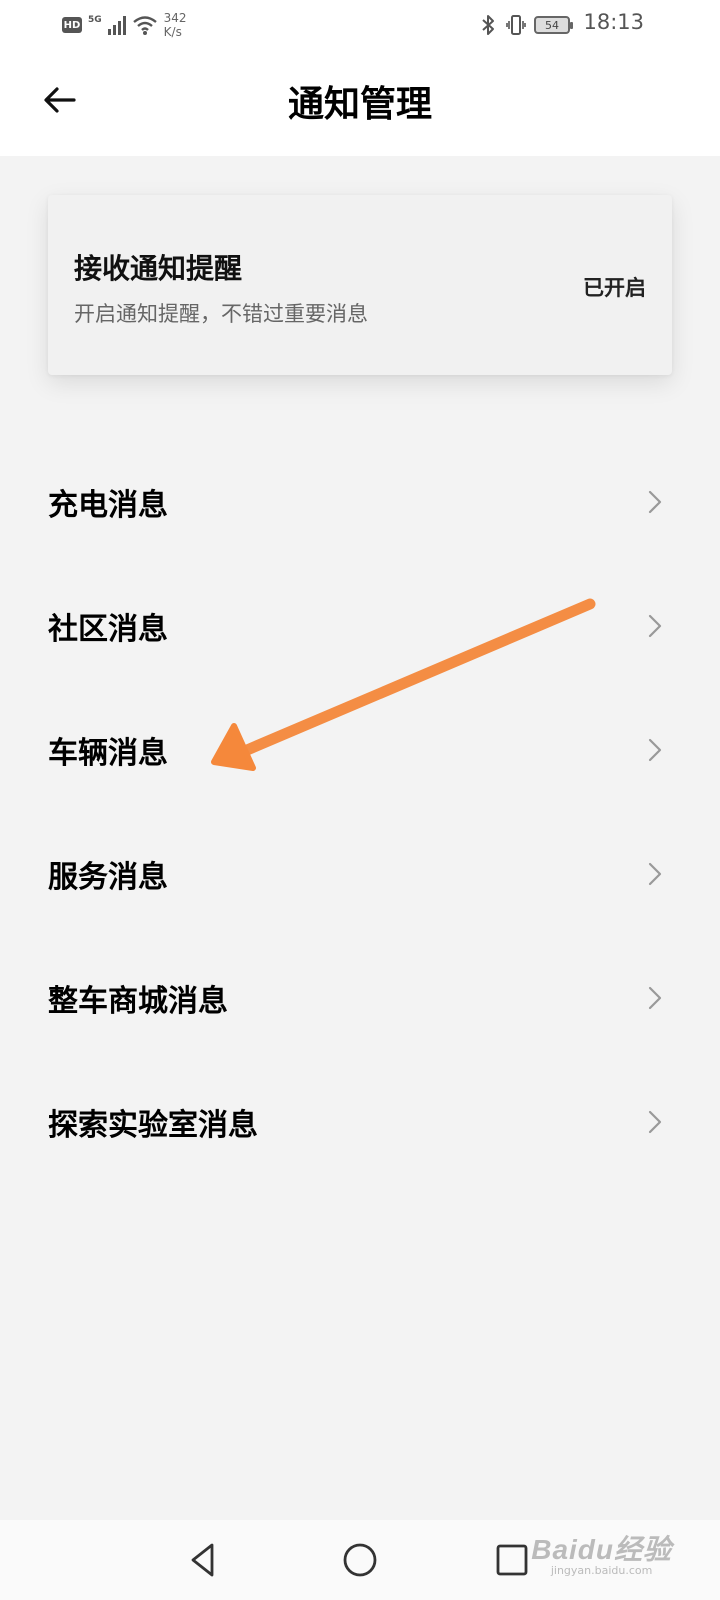 Image resolution: width=720 pixels, height=1600 pixels. I want to click on menu-item-lab: 探索实验室消息, so click(360, 1122).